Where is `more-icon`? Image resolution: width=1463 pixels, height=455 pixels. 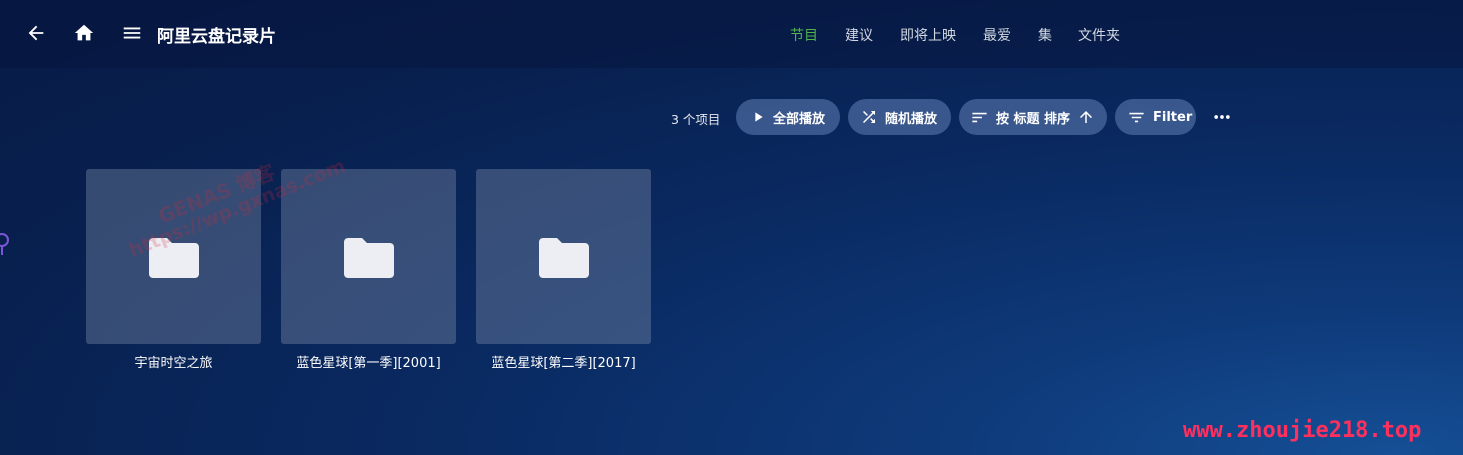 more-icon is located at coordinates (1222, 117).